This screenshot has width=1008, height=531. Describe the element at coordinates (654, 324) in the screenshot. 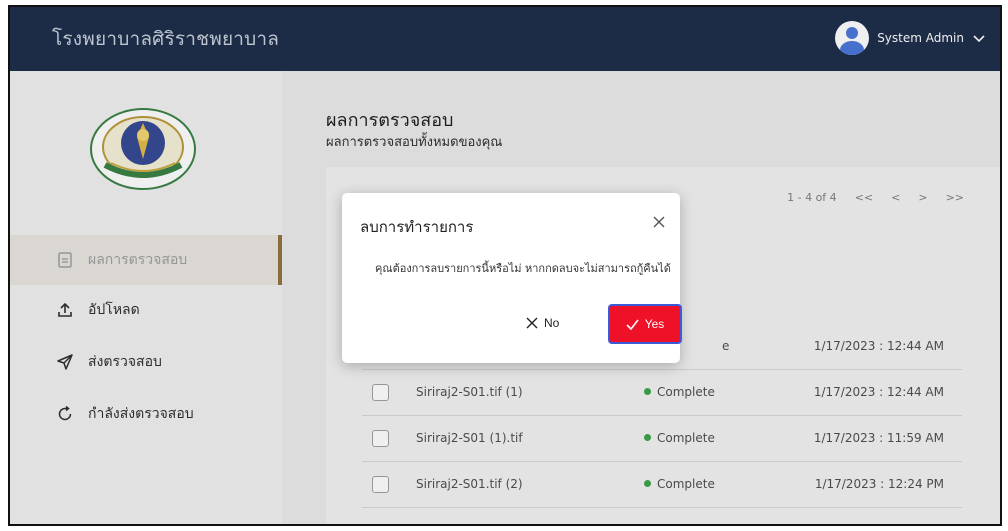

I see `yes-button-label: Yes` at that location.